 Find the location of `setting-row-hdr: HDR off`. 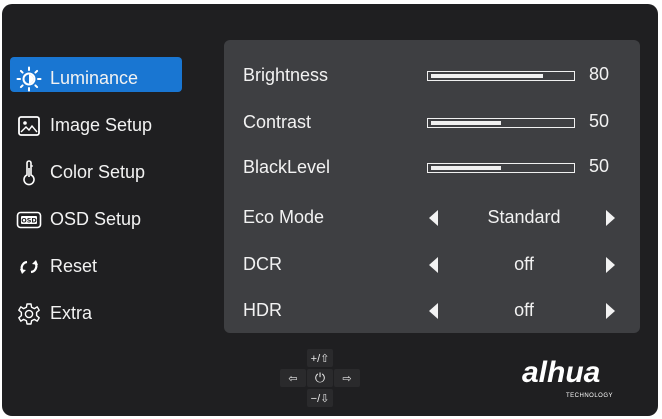

setting-row-hdr: HDR off is located at coordinates (432, 310).